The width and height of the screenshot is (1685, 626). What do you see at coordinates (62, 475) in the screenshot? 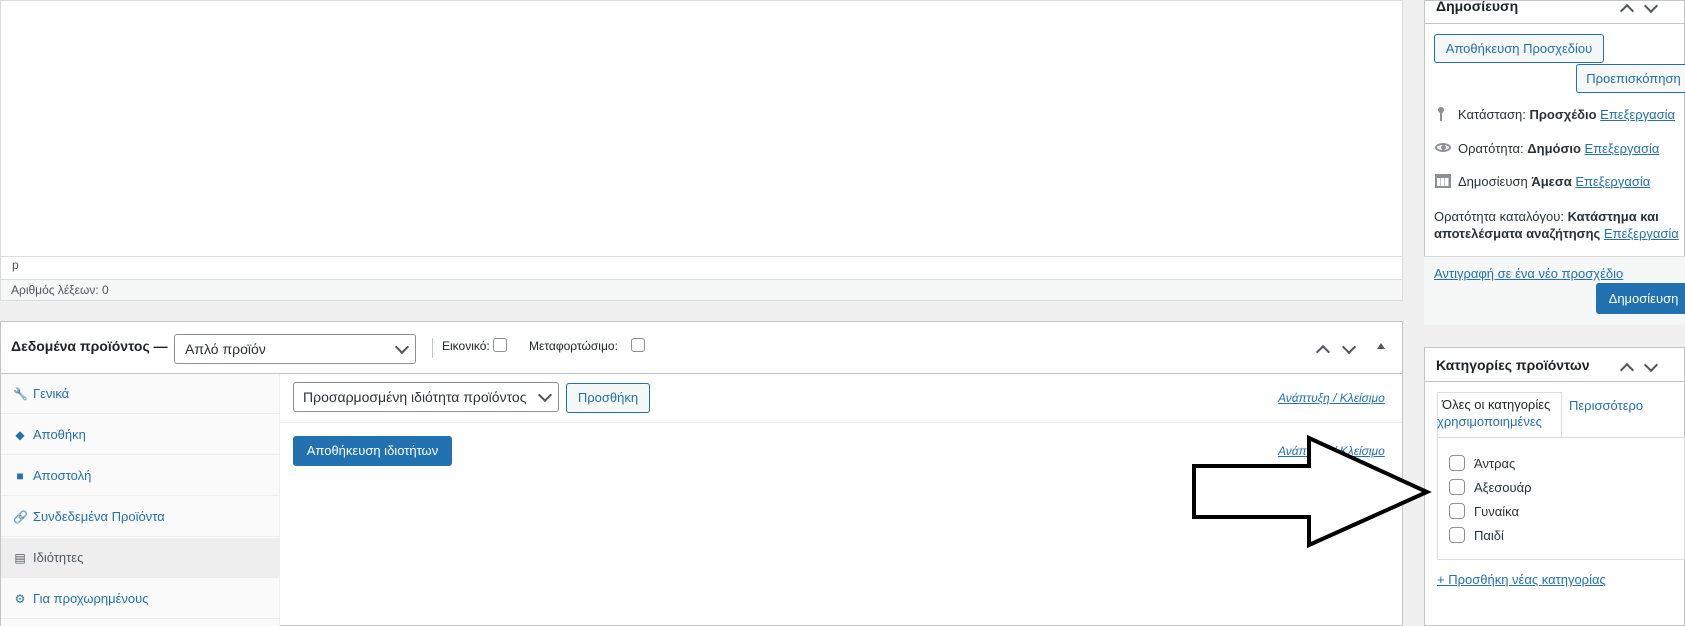
I see `tab-label: Αποστολή` at bounding box center [62, 475].